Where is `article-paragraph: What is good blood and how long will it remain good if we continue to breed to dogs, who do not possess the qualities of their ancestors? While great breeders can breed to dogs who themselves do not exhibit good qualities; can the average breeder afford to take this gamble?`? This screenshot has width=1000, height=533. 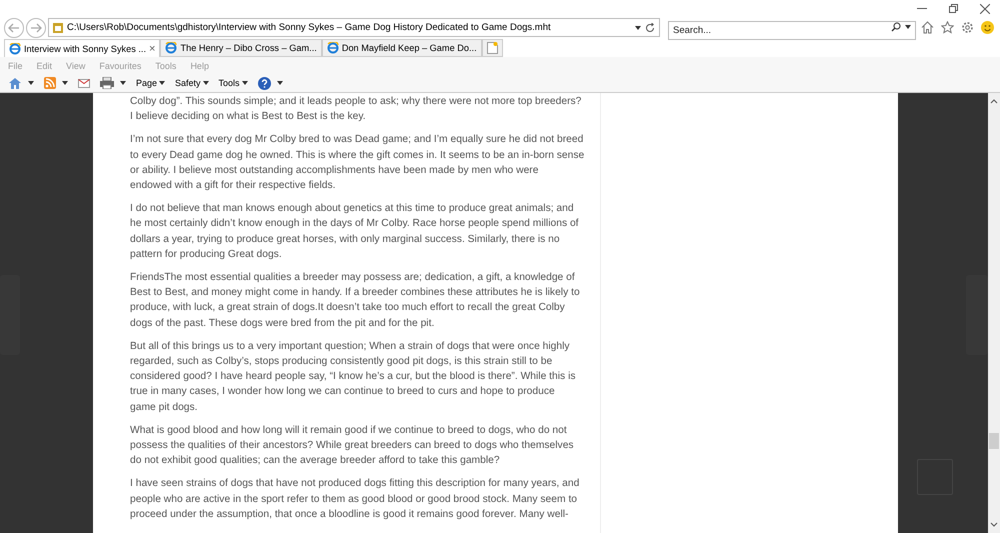 article-paragraph: What is good blood and how long will it remain good if we continue to breed to dogs, who do not possess the qualities of their ancestors? While great breeders can breed to dogs who themselves do not exhibit good qualities; can the average breeder afford to take this gamble? is located at coordinates (352, 446).